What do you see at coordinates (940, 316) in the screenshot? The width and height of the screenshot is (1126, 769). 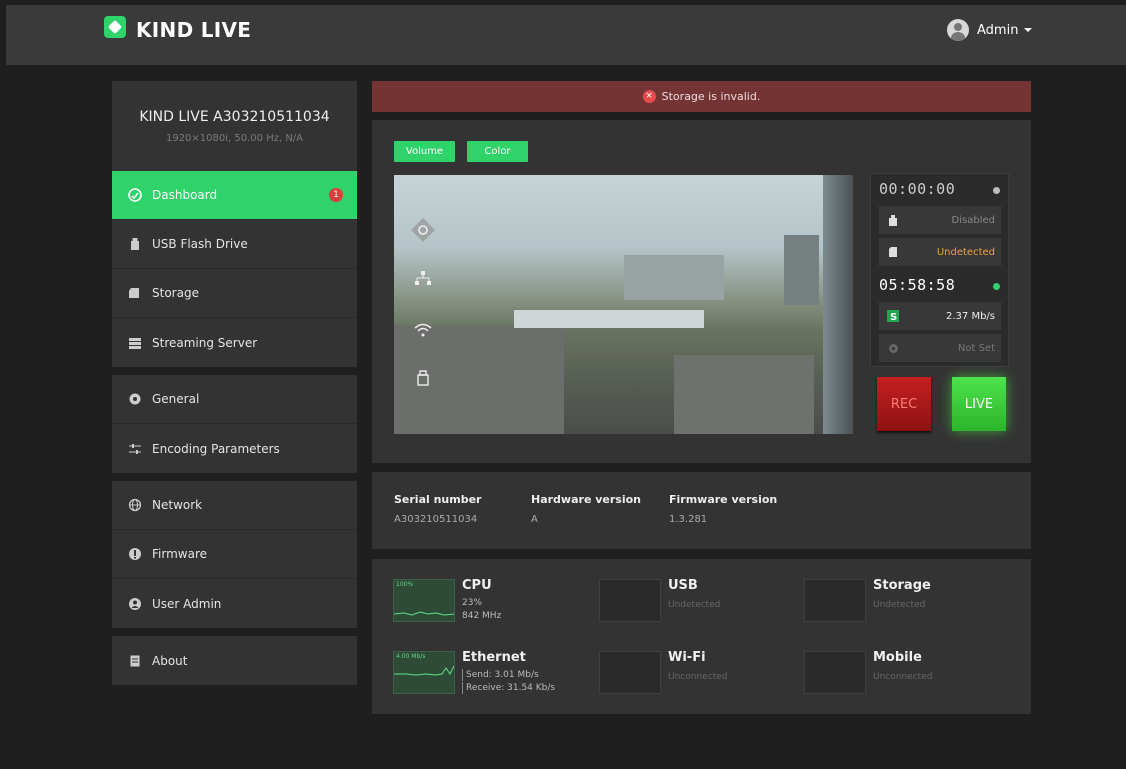 I see `stream-rate-row: S 2.37 Mb/s` at bounding box center [940, 316].